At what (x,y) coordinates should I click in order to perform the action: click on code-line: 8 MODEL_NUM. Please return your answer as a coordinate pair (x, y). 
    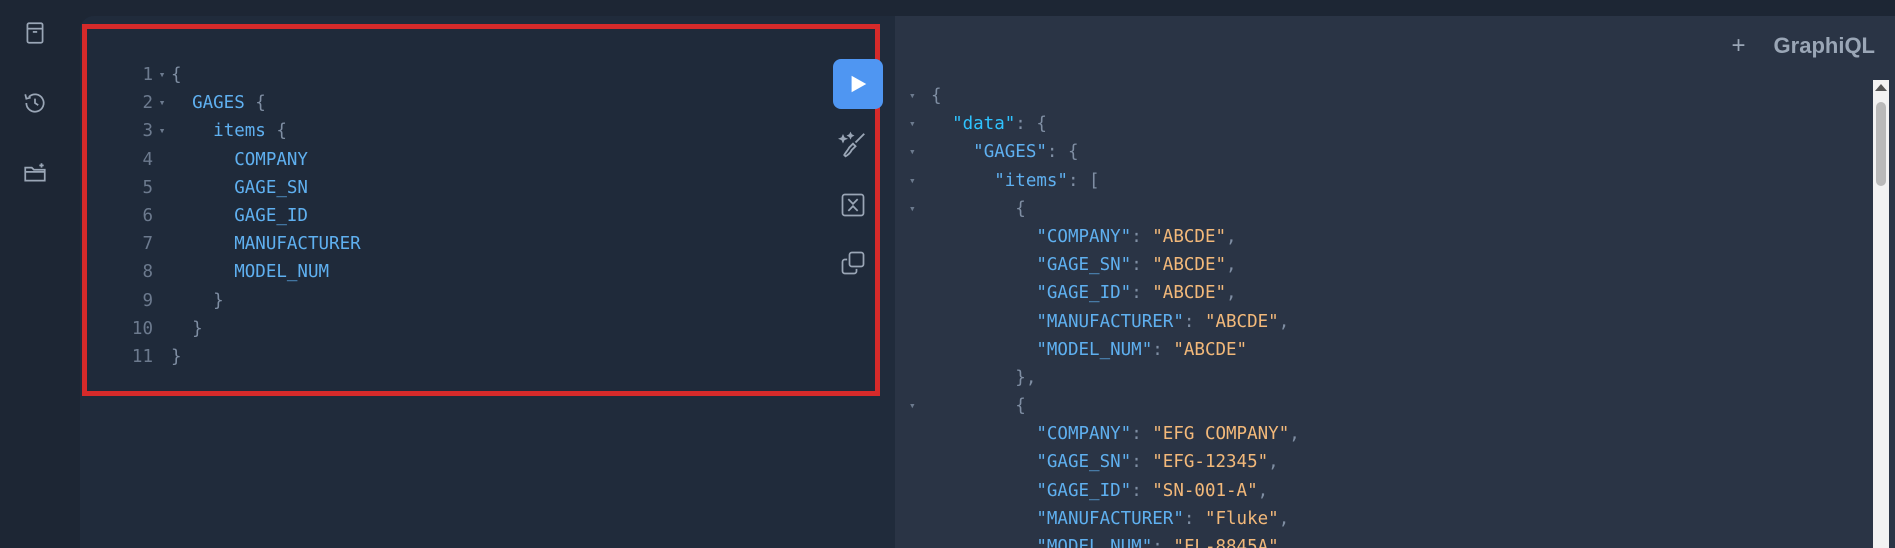
    Looking at the image, I should click on (238, 272).